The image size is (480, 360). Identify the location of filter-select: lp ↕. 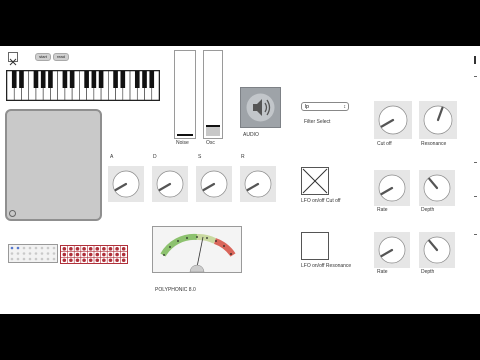
(325, 106).